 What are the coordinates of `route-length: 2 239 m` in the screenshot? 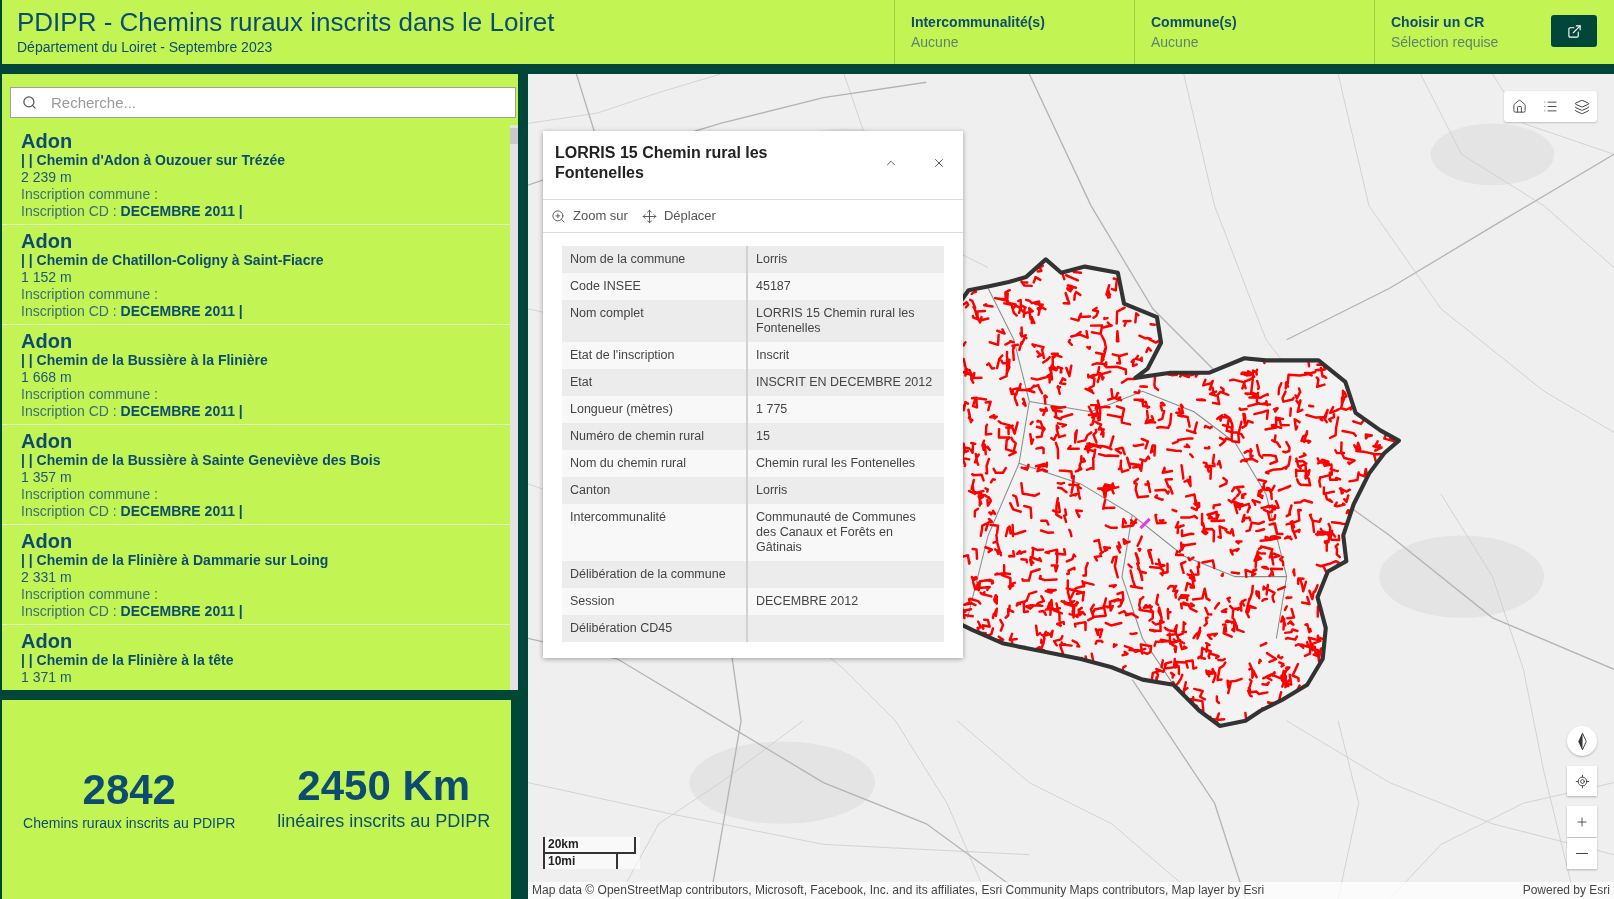 It's located at (46, 177).